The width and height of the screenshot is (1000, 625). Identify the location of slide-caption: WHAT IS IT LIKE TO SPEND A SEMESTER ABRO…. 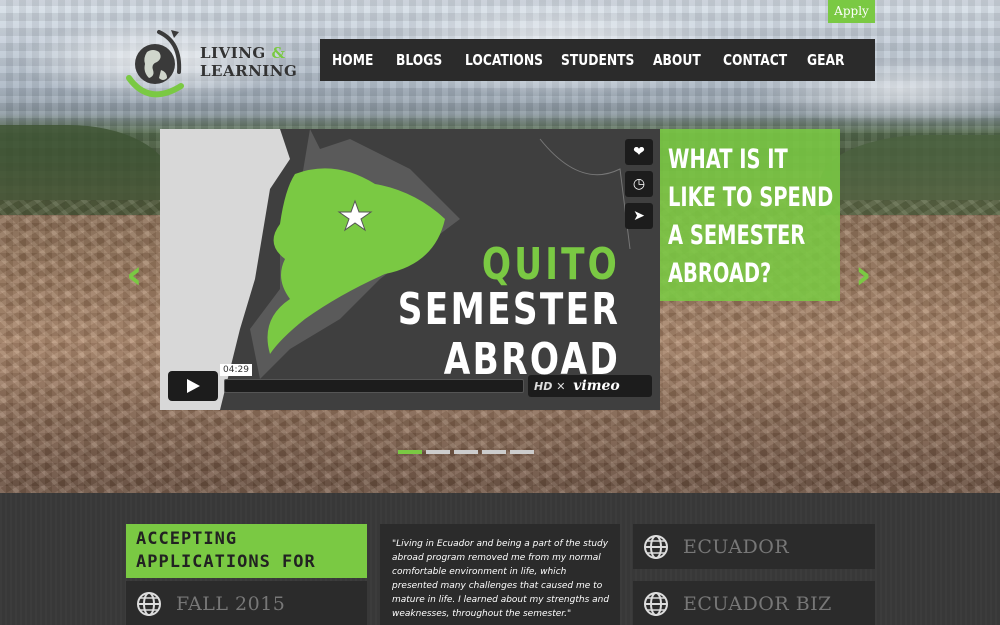
(750, 215).